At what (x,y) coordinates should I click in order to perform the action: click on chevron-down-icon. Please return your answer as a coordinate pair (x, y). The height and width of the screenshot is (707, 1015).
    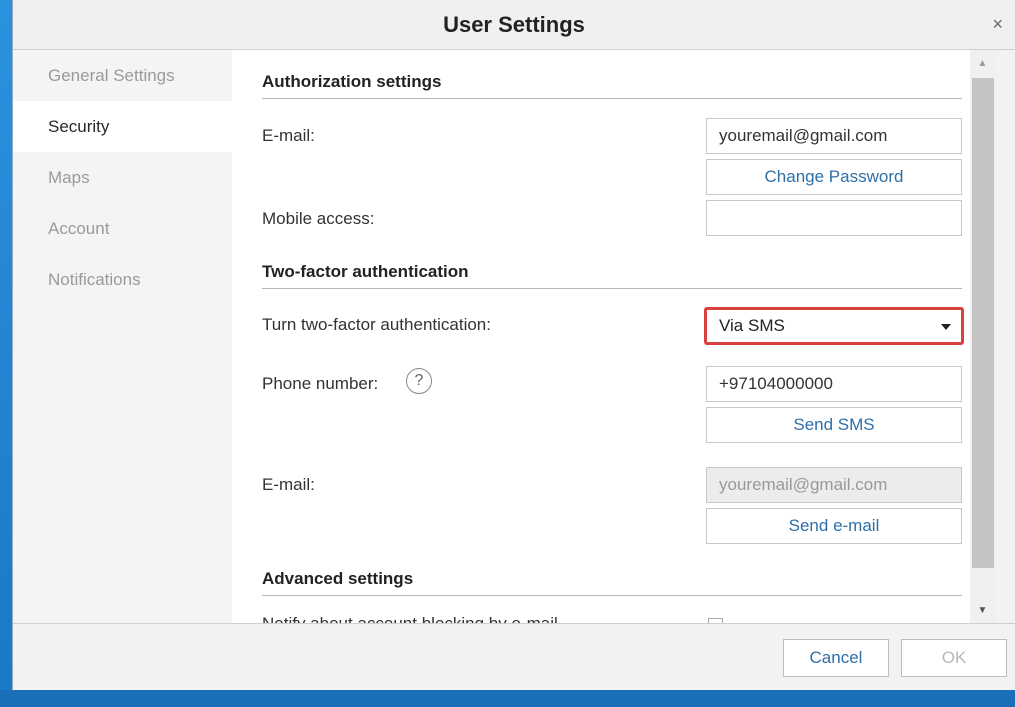
    Looking at the image, I should click on (946, 327).